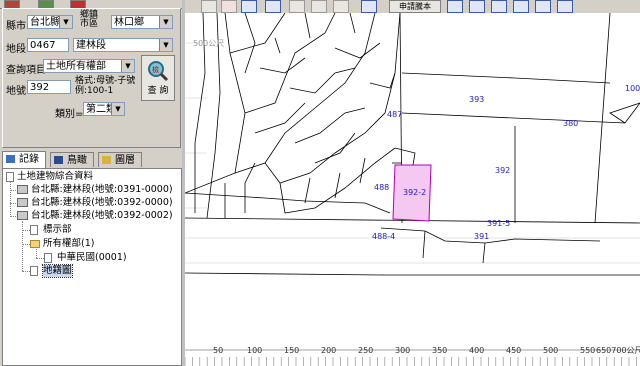 Image resolution: width=640 pixels, height=366 pixels. I want to click on tab-records-label: 記錄, so click(29, 159).